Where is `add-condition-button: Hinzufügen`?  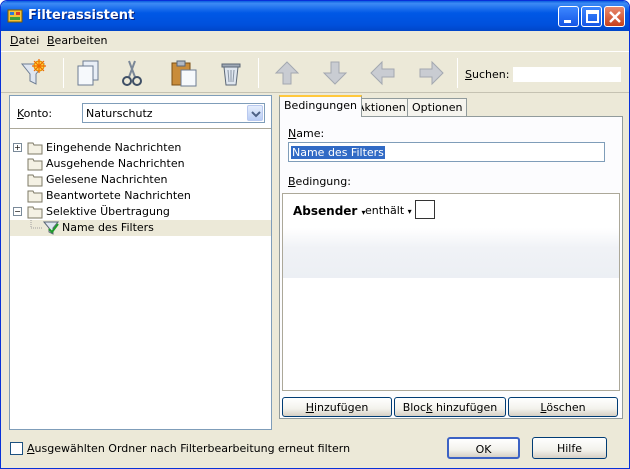 add-condition-button: Hinzufügen is located at coordinates (337, 407).